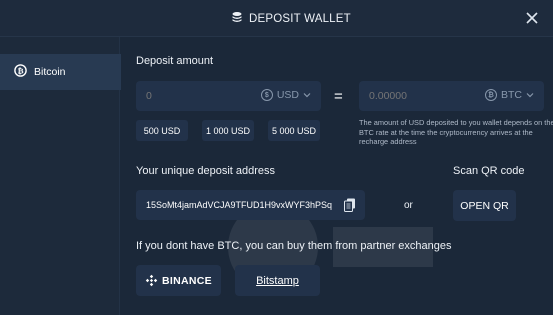  I want to click on btc-currency-label: BTC, so click(511, 95).